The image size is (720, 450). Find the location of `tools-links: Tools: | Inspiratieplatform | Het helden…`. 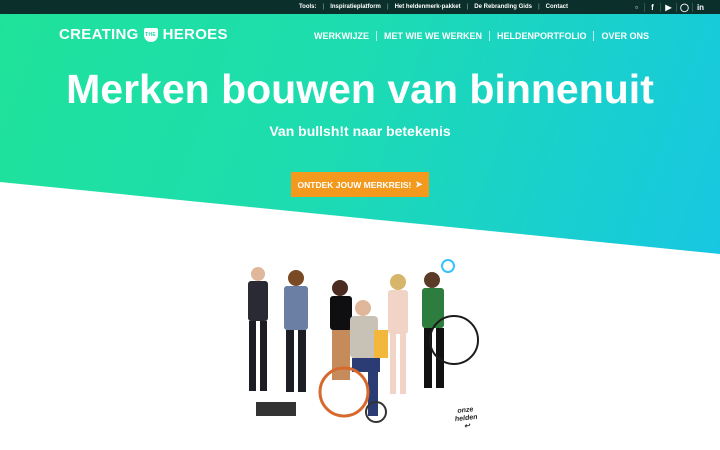

tools-links: Tools: | Inspiratieplatform | Het helden… is located at coordinates (433, 7).